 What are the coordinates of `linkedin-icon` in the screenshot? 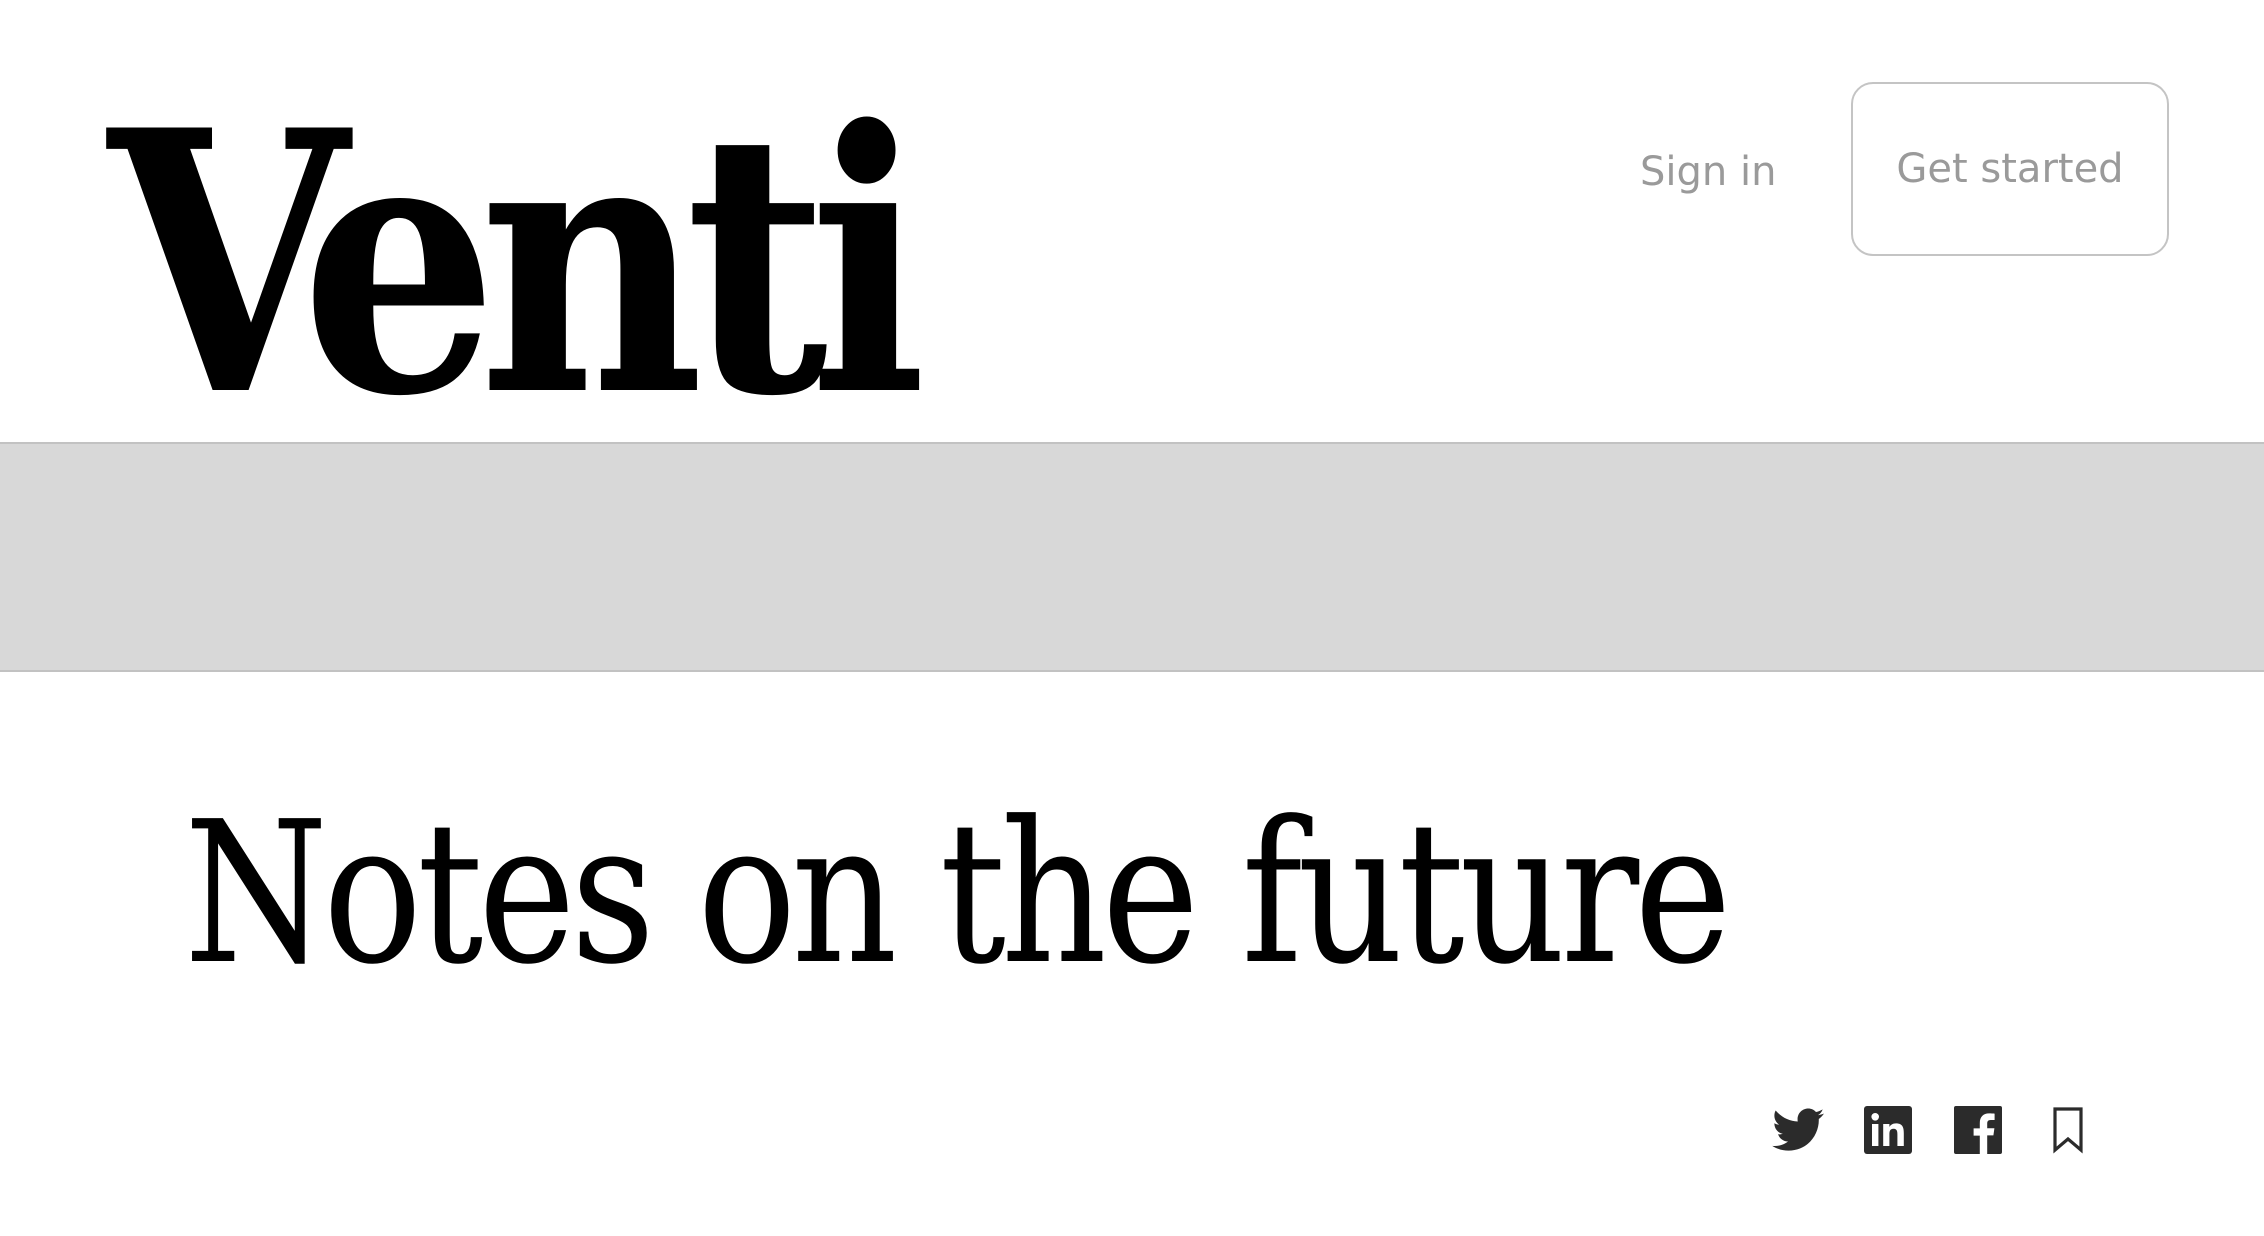 It's located at (1888, 1130).